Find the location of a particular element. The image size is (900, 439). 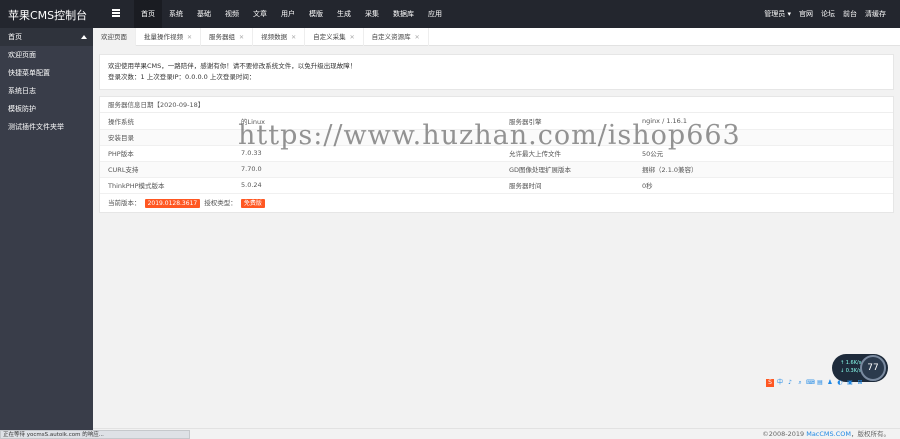

network-speed-widget: ↑ 1.6K/s ↓ 0.3K/s 77 is located at coordinates (860, 368).